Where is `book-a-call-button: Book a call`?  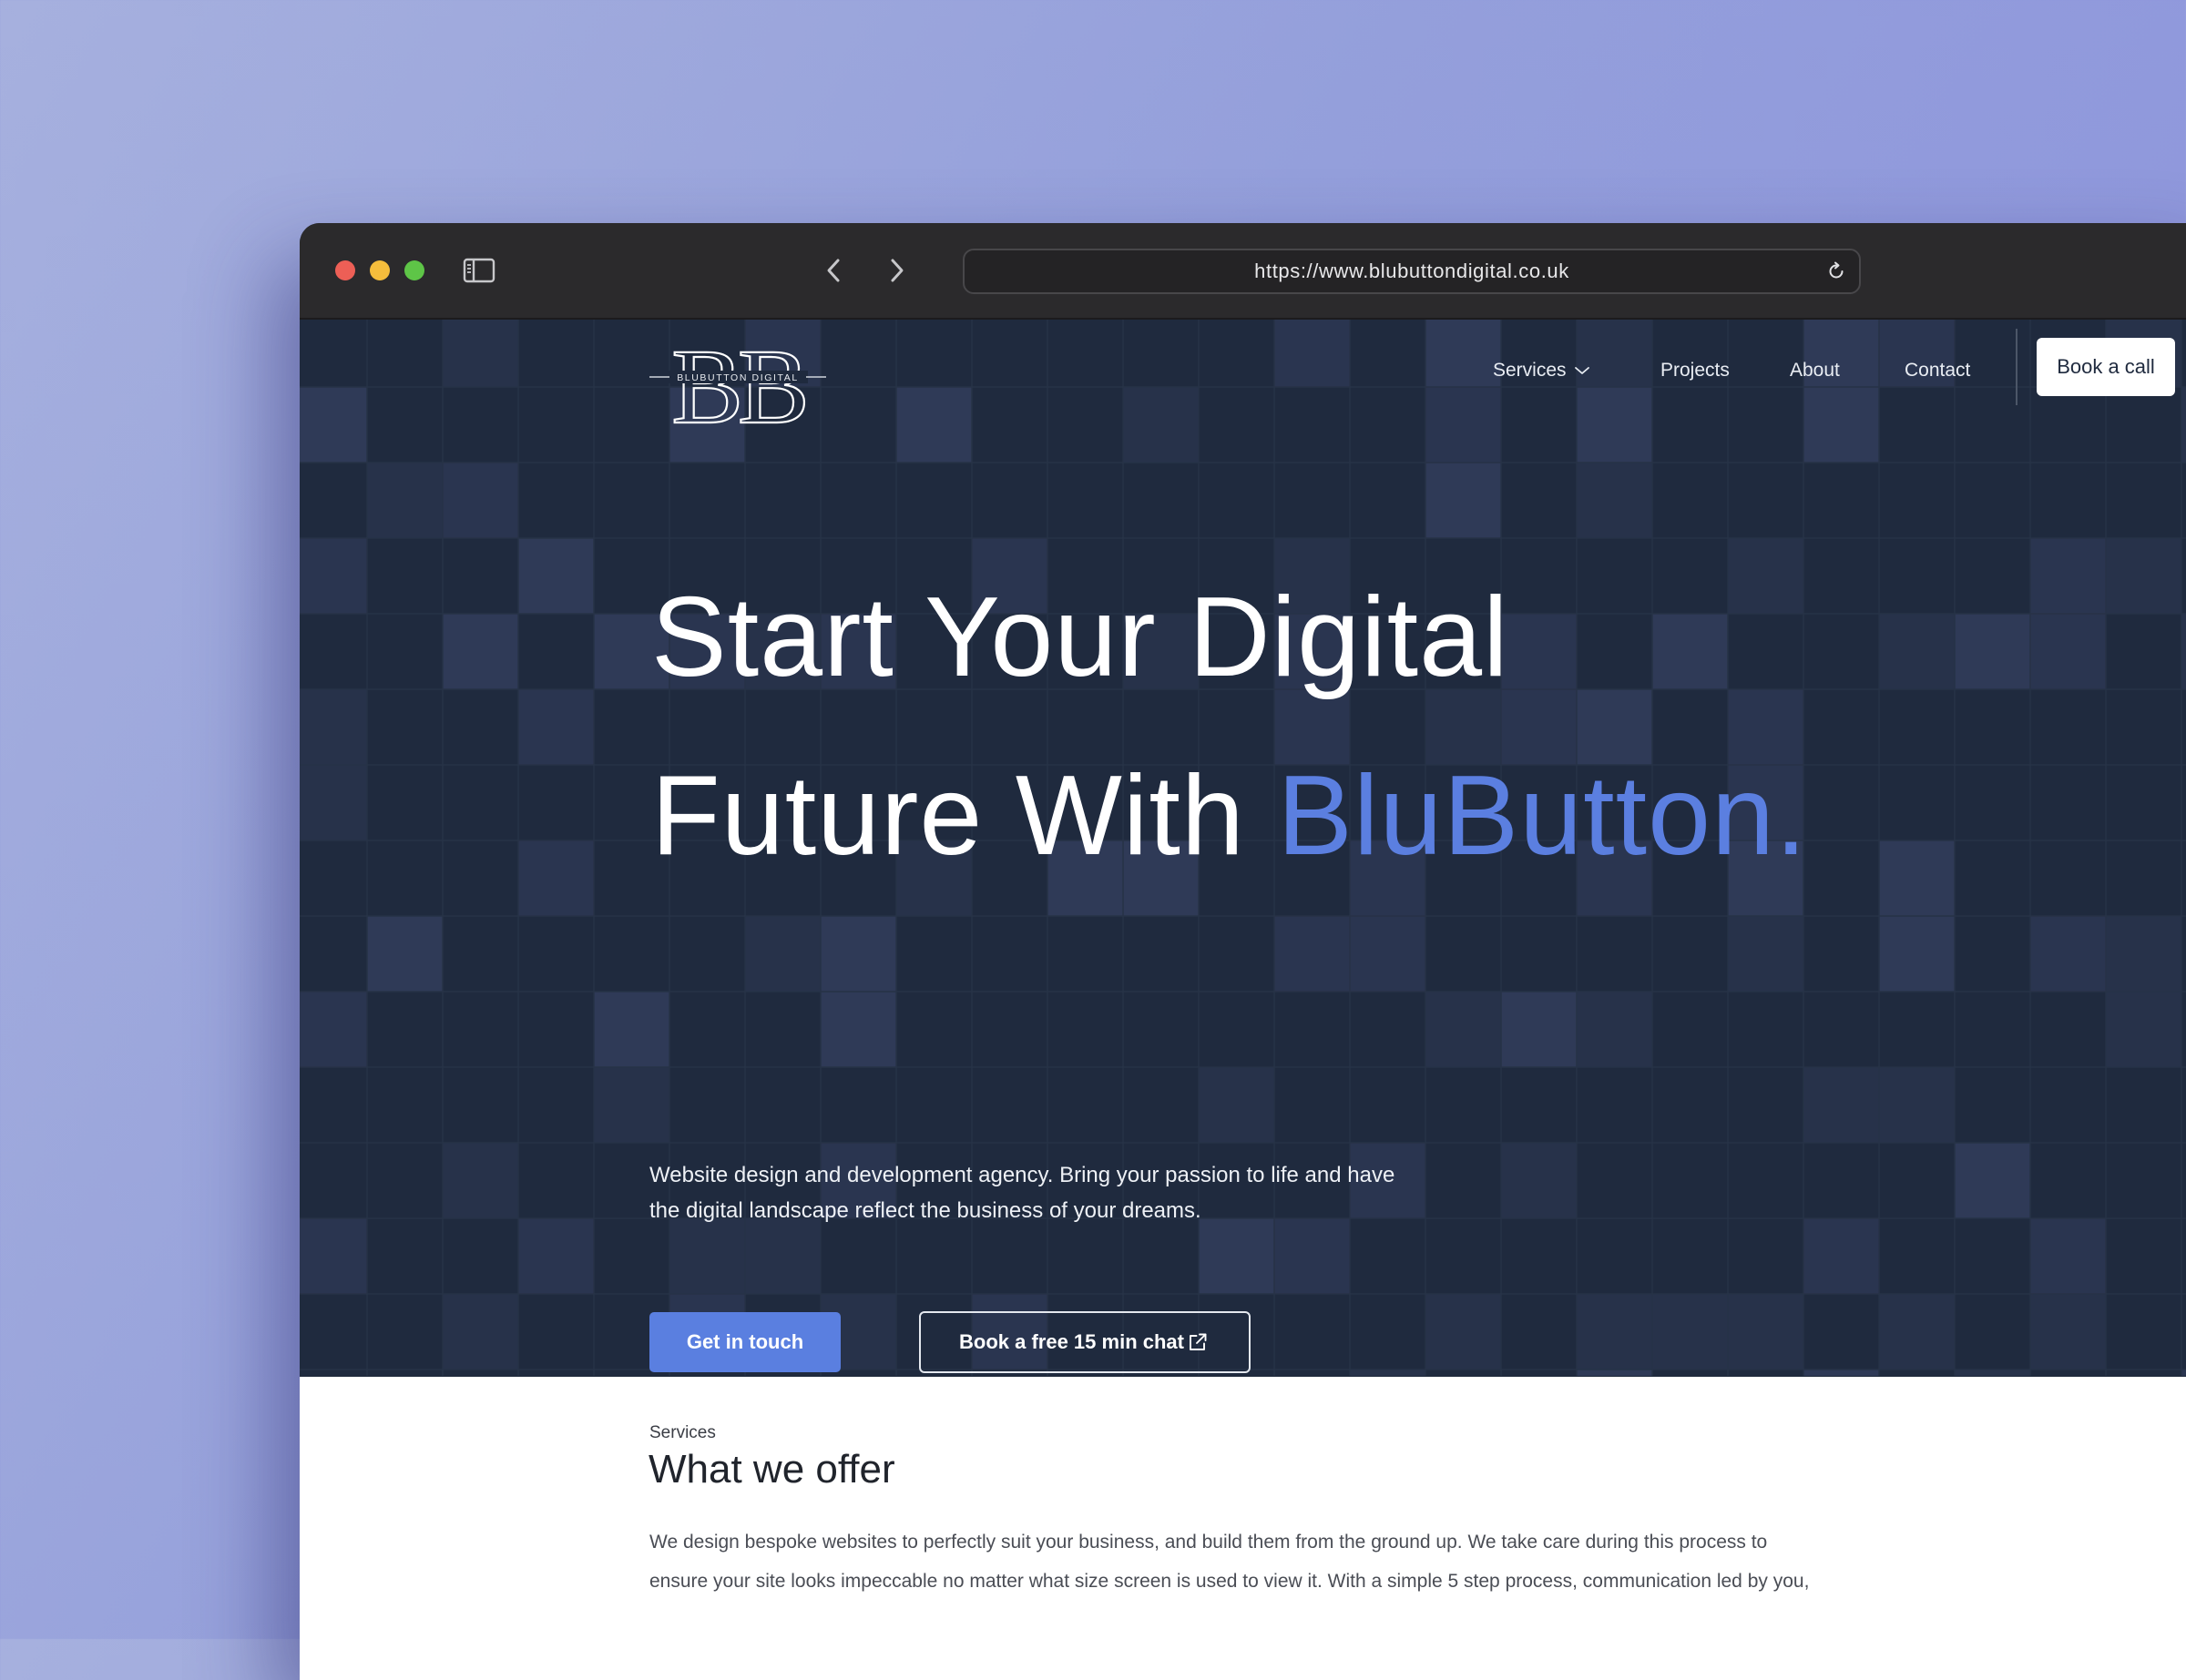 book-a-call-button: Book a call is located at coordinates (2106, 367).